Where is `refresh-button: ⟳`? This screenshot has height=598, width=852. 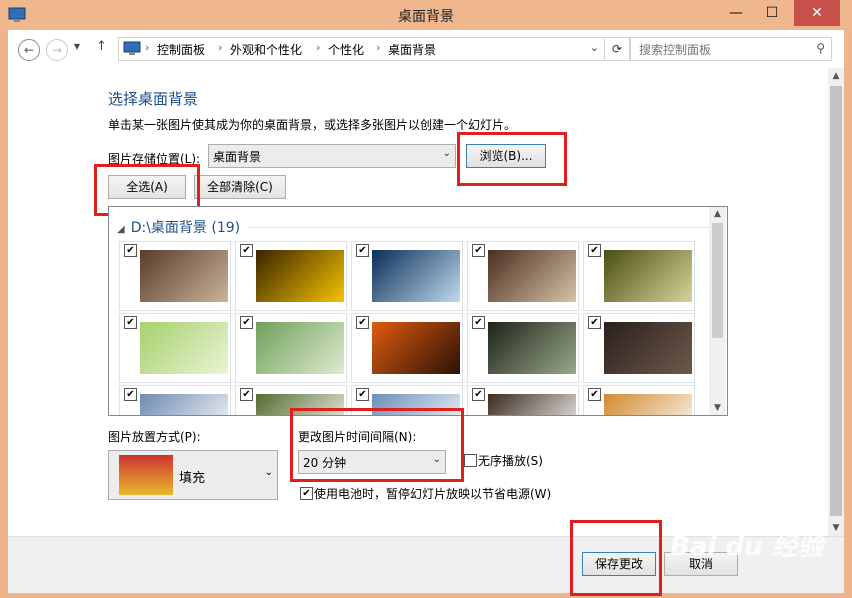 refresh-button: ⟳ is located at coordinates (616, 49).